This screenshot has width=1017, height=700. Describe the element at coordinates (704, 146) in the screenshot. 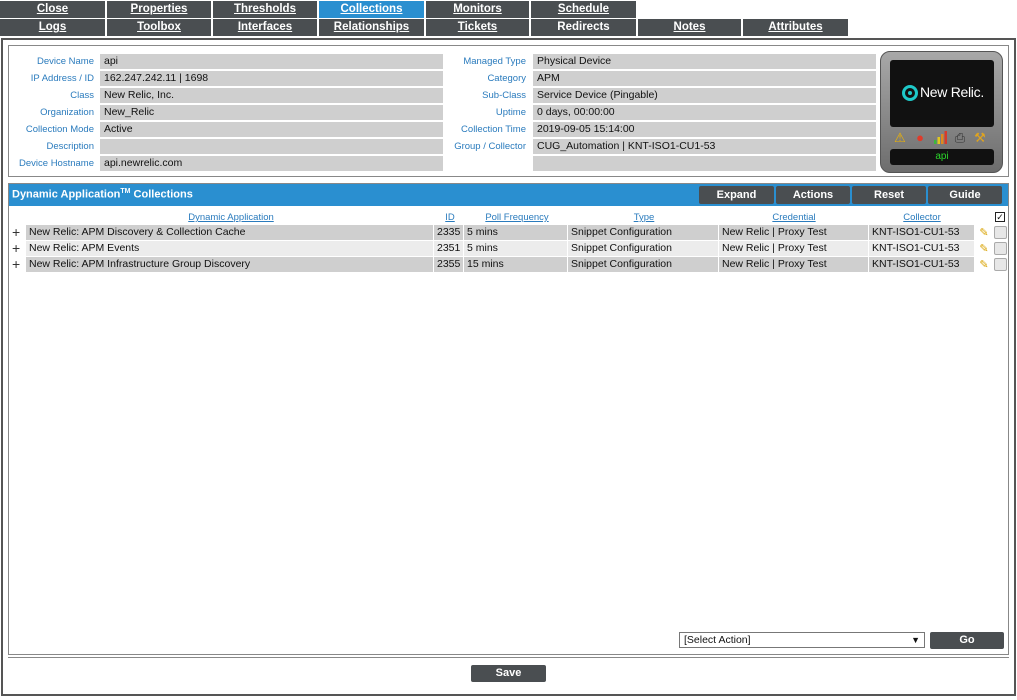

I see `value-group-collector: CUG_Automation | KNT-ISO1-CU1-53` at that location.